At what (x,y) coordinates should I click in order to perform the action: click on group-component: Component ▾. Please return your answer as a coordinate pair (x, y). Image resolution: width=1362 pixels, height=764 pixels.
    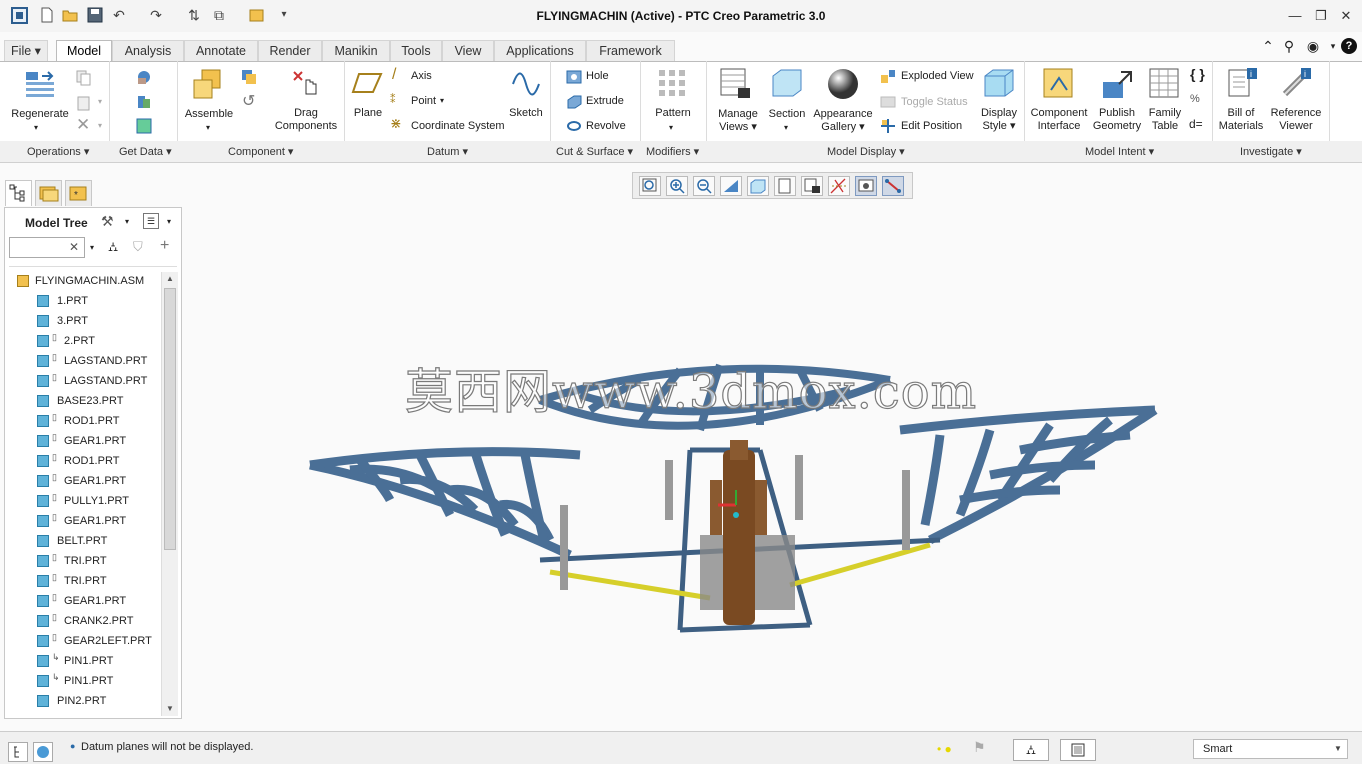
    Looking at the image, I should click on (260, 151).